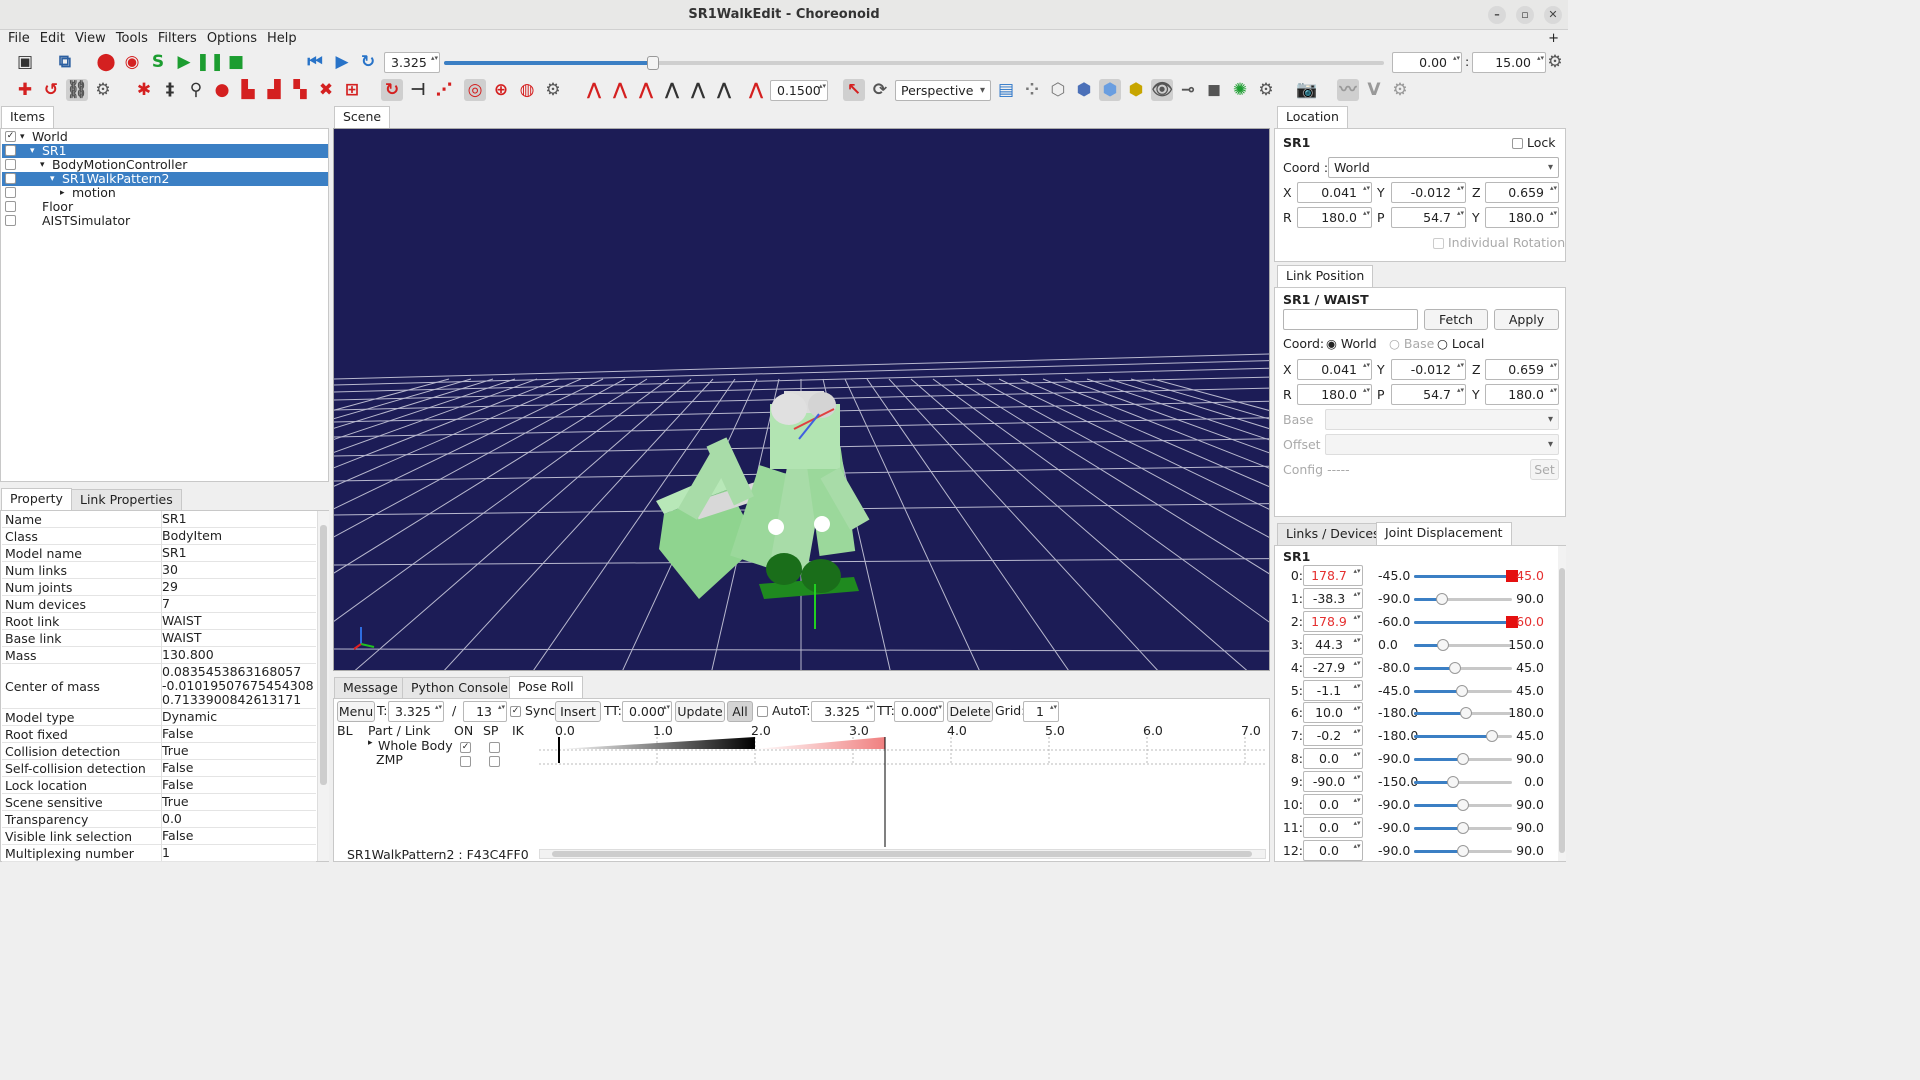  Describe the element at coordinates (159, 717) in the screenshot. I see `property-row: Model type Dynamic` at that location.